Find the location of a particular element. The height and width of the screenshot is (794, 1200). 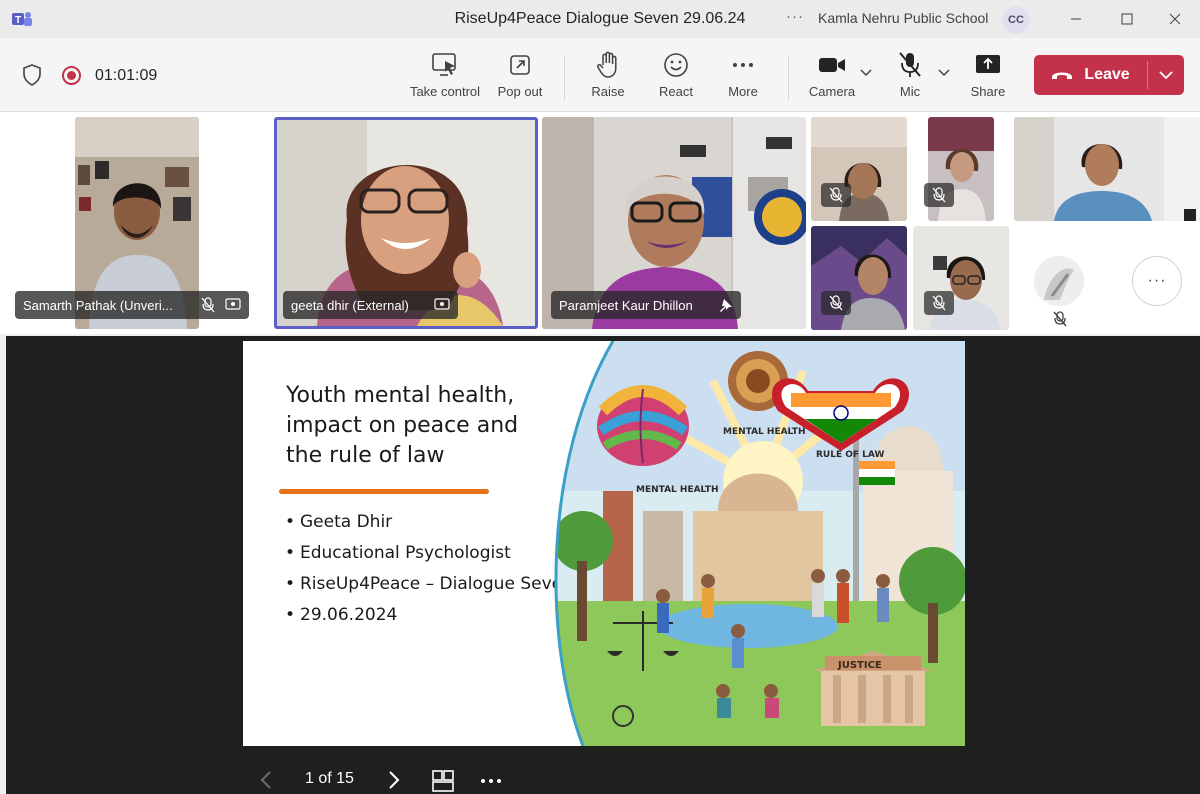

art-label-mental-health-brain: MENTAL HEALTH is located at coordinates (677, 490).